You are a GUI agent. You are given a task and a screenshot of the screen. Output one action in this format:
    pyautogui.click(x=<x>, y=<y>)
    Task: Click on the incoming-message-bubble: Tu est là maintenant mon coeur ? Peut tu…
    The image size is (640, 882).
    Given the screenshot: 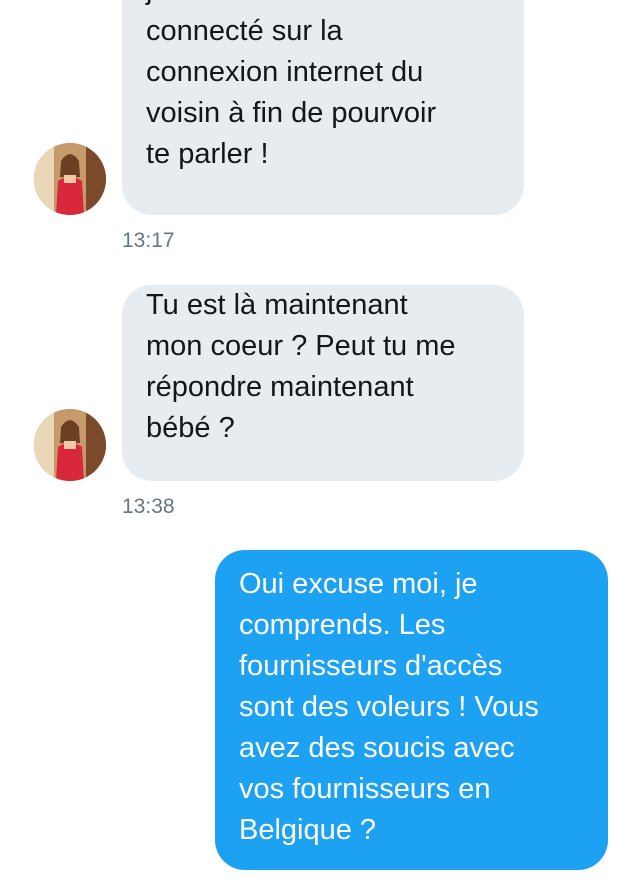 What is the action you would take?
    pyautogui.click(x=323, y=383)
    